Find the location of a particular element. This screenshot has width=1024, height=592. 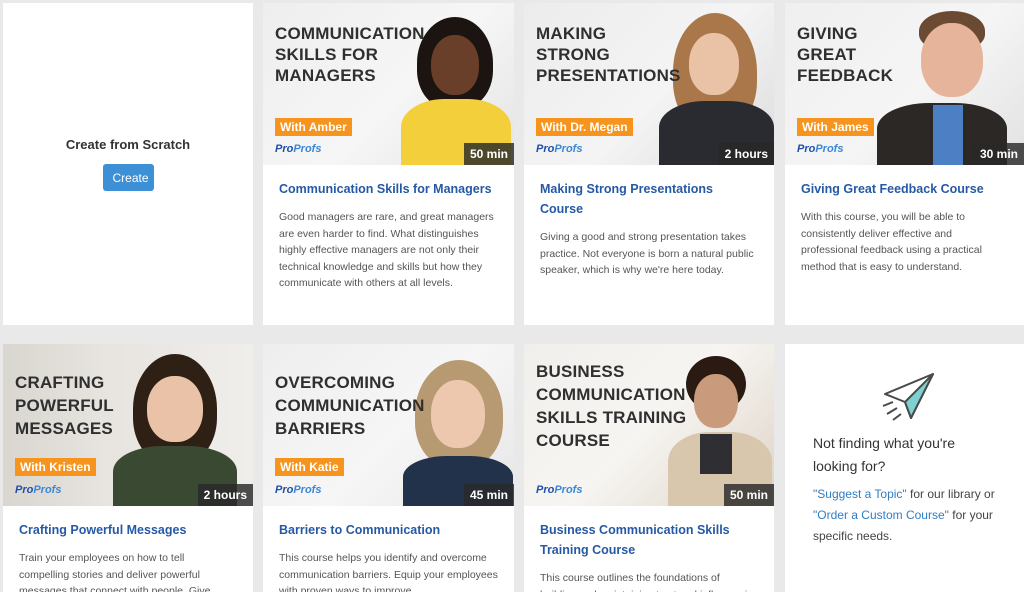

instructor-tag: With Amber is located at coordinates (313, 127).